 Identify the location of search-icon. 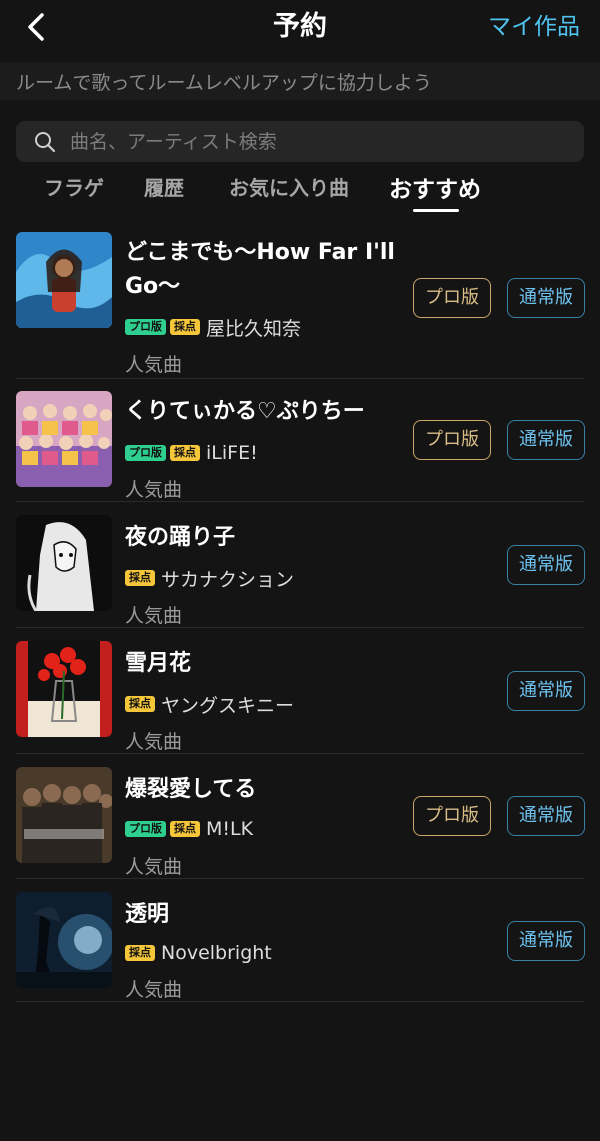
(45, 142).